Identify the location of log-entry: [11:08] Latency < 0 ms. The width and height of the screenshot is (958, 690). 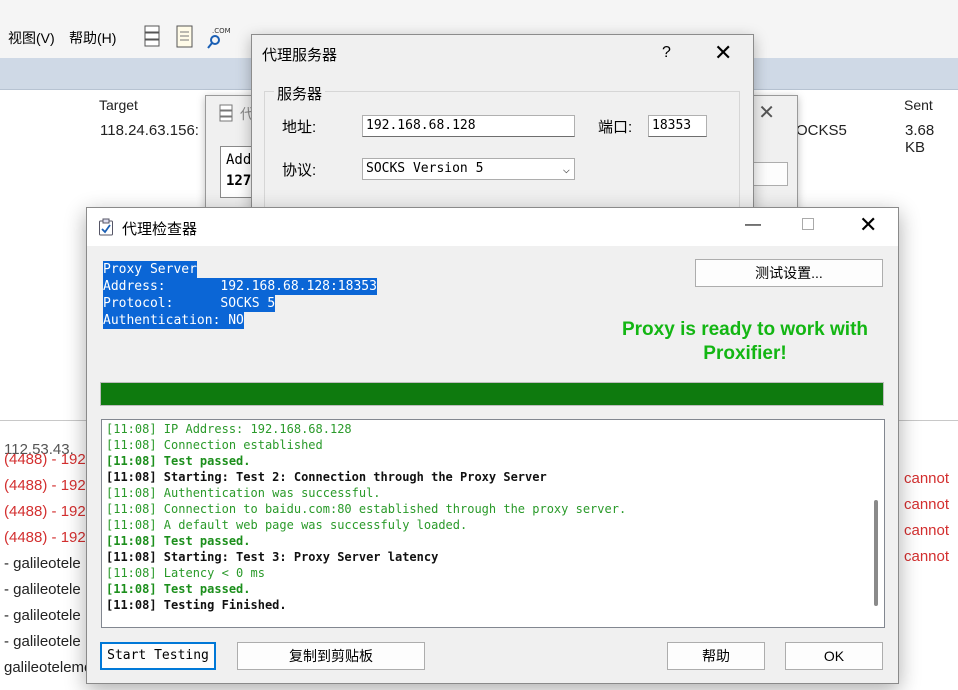
(185, 573).